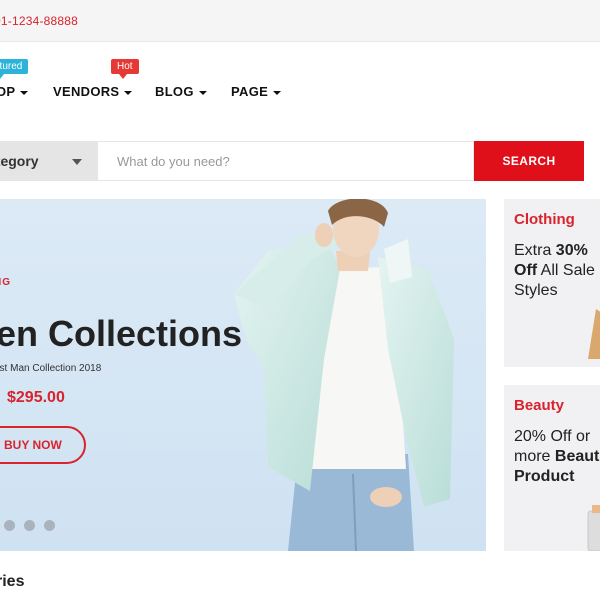  Describe the element at coordinates (39, 21) in the screenshot. I see `phone-number: 01-1234-88888` at that location.